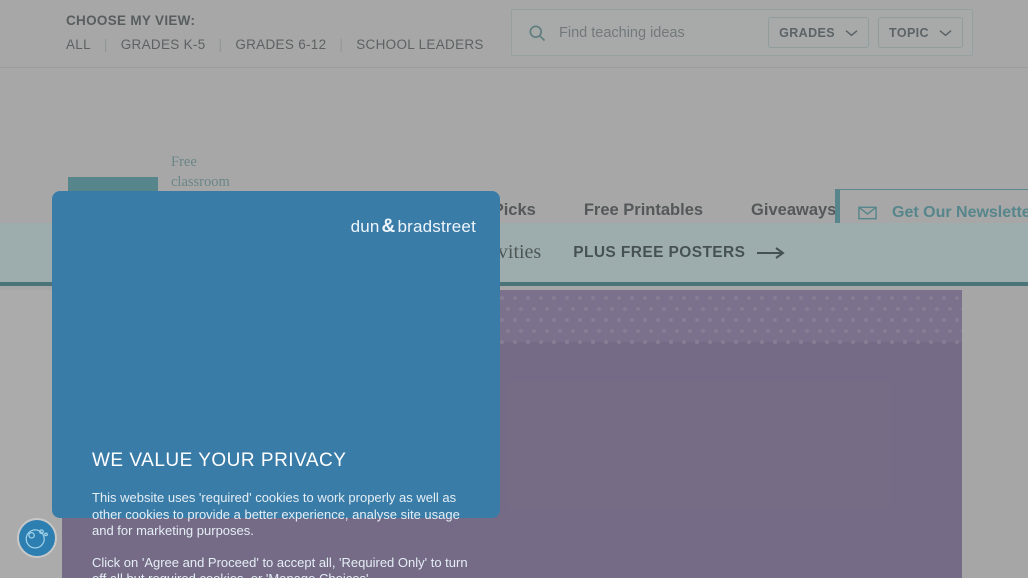 The width and height of the screenshot is (1028, 578). Describe the element at coordinates (365, 226) in the screenshot. I see `logo-prefix: dun` at that location.